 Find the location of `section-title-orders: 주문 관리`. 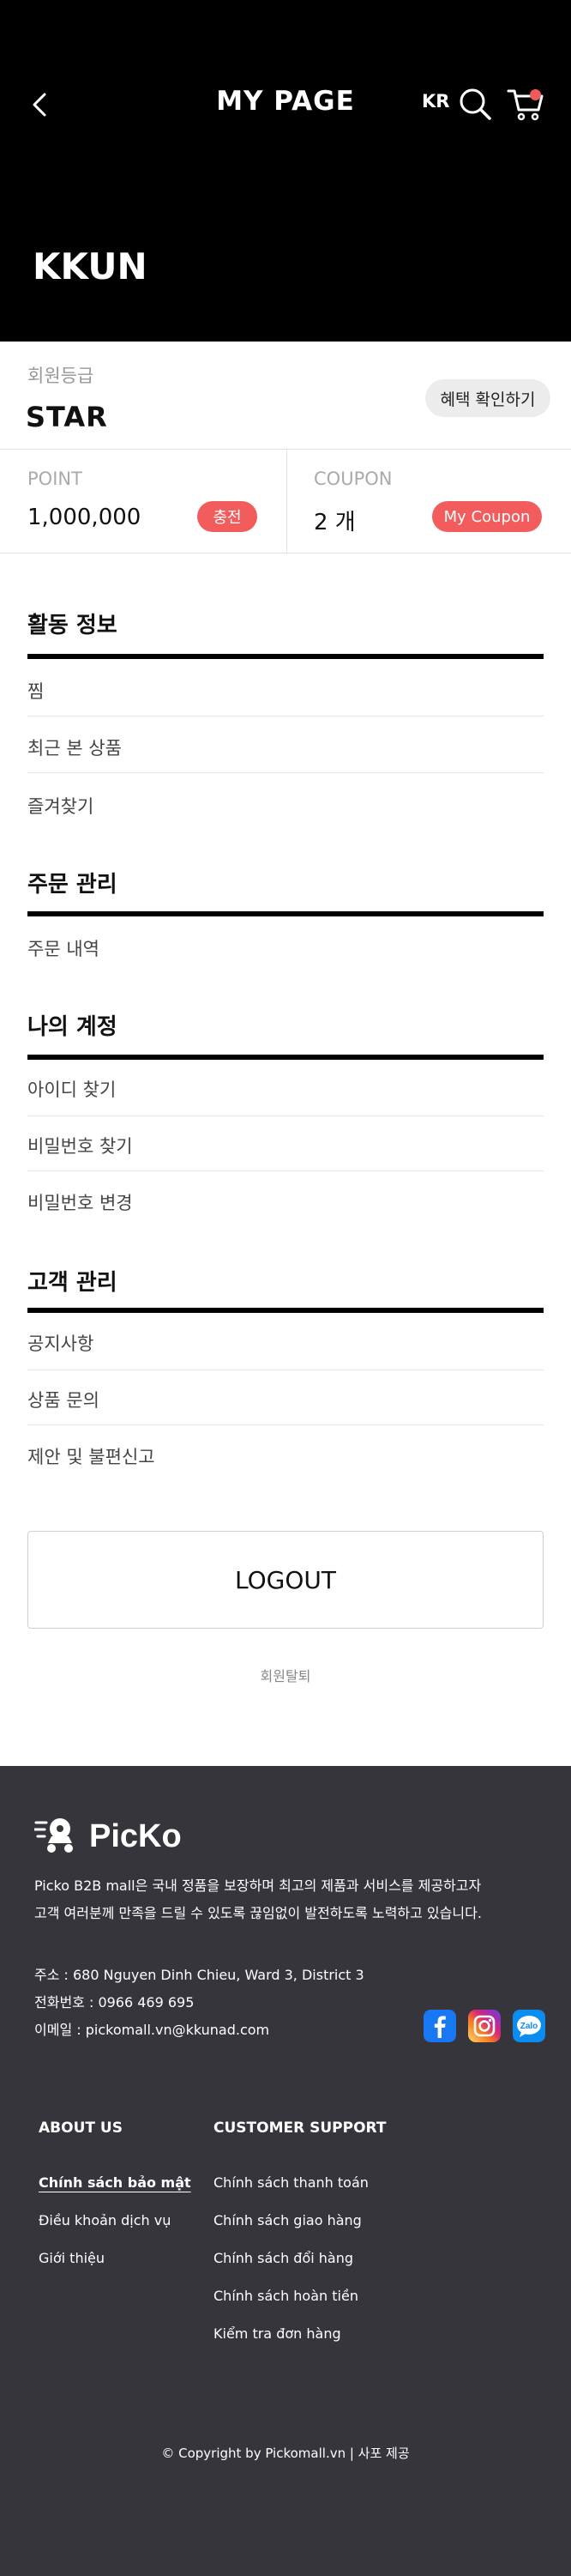

section-title-orders: 주문 관리 is located at coordinates (72, 885).